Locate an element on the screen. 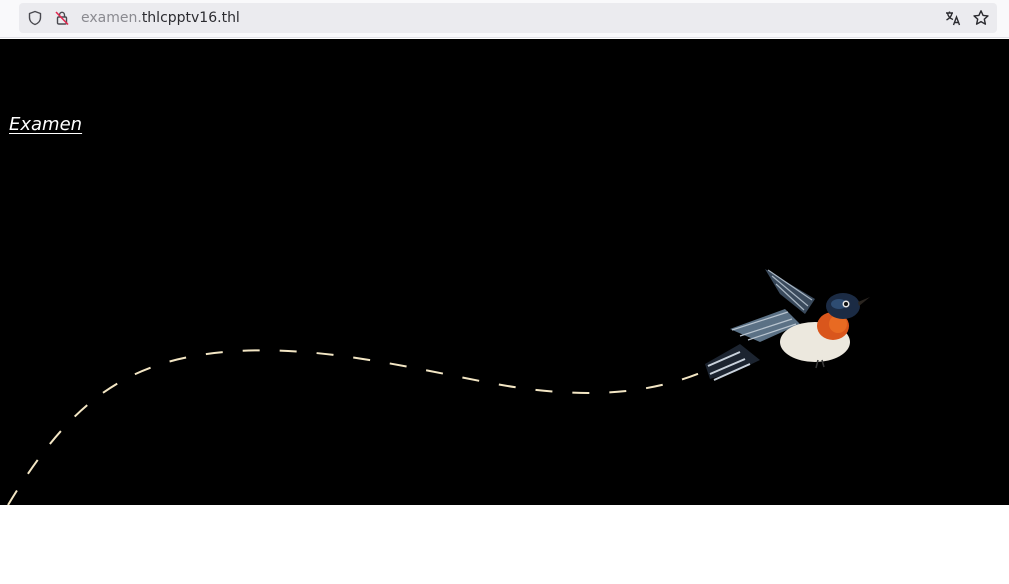 The image size is (1009, 584). insecure-lock-icon is located at coordinates (62, 18).